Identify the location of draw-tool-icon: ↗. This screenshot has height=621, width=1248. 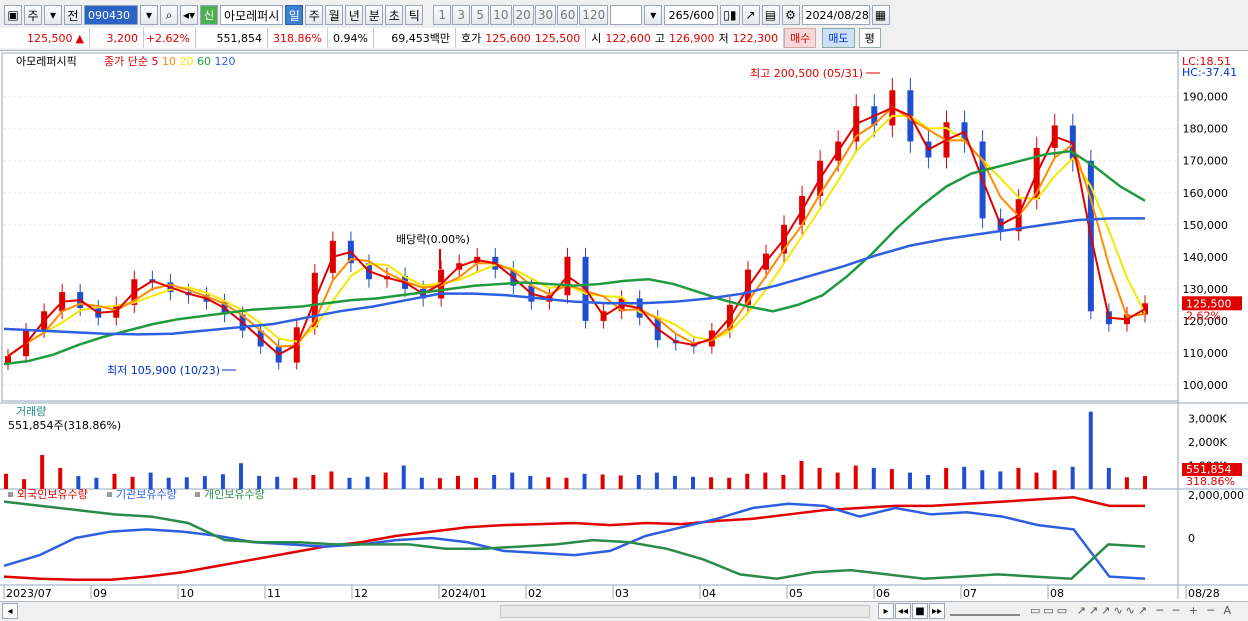
(750, 15).